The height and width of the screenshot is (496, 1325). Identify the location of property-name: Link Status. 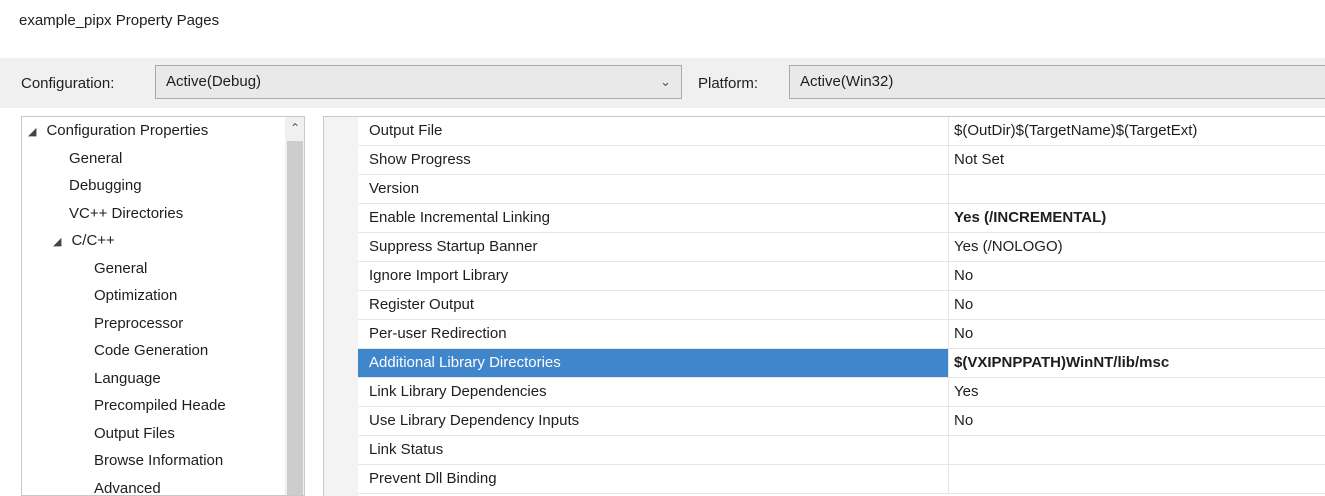
(406, 449).